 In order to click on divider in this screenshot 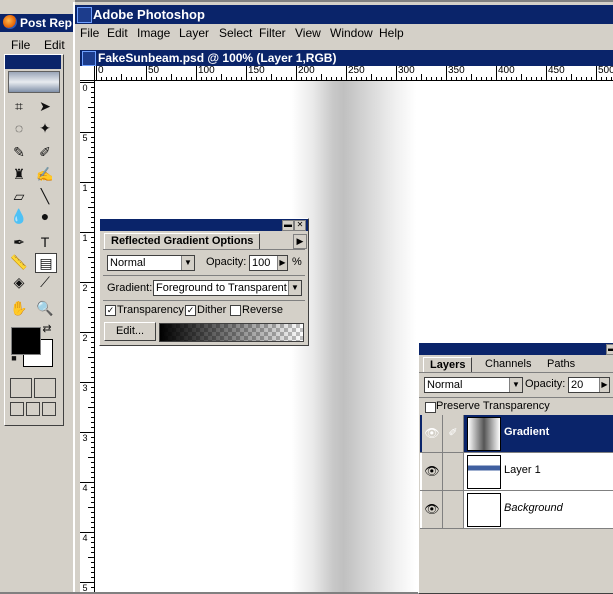, I will do `click(516, 397)`.